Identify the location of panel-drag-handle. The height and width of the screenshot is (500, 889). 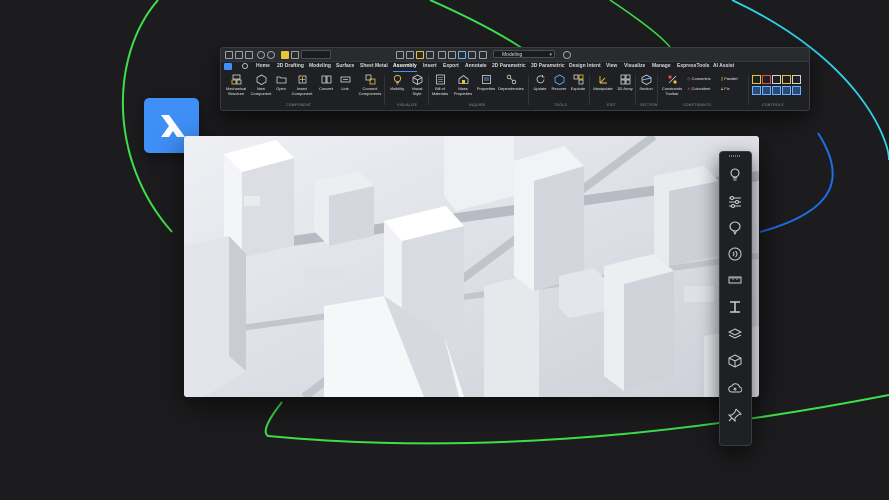
(735, 156).